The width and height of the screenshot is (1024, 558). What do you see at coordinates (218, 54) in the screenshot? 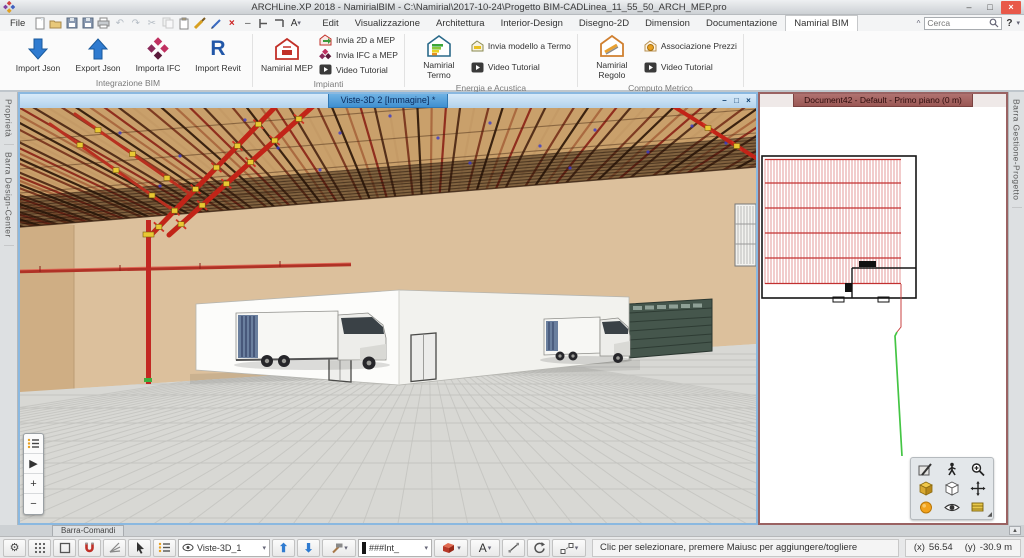
I see `import-revit-button: R Import Revit` at bounding box center [218, 54].